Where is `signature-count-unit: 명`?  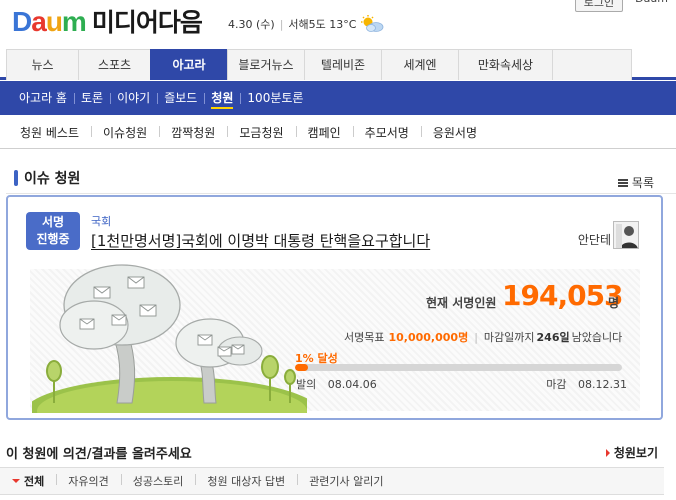
signature-count-unit: 명 is located at coordinates (614, 303).